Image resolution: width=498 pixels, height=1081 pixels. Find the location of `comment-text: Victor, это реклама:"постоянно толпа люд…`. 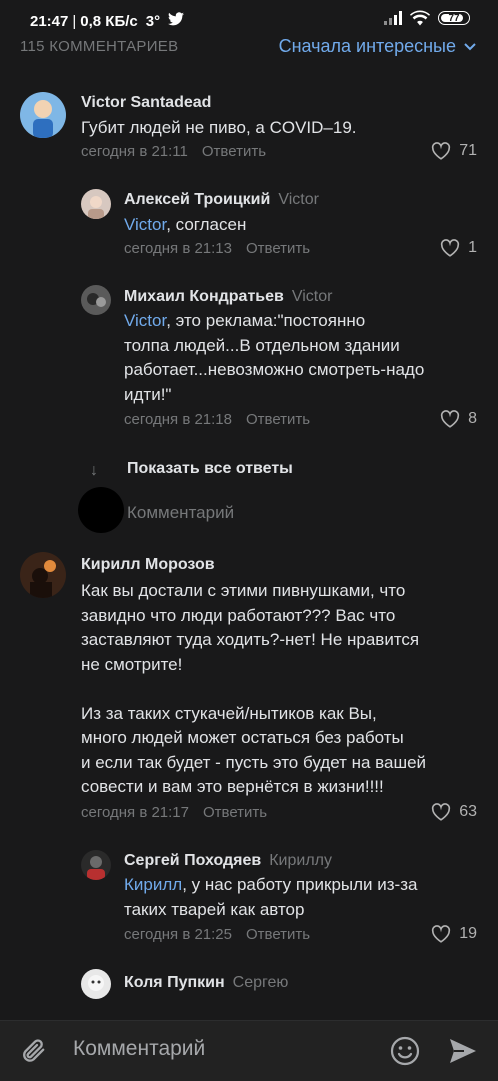

comment-text: Victor, это реклама:"постоянно толпа люд… is located at coordinates (274, 358).